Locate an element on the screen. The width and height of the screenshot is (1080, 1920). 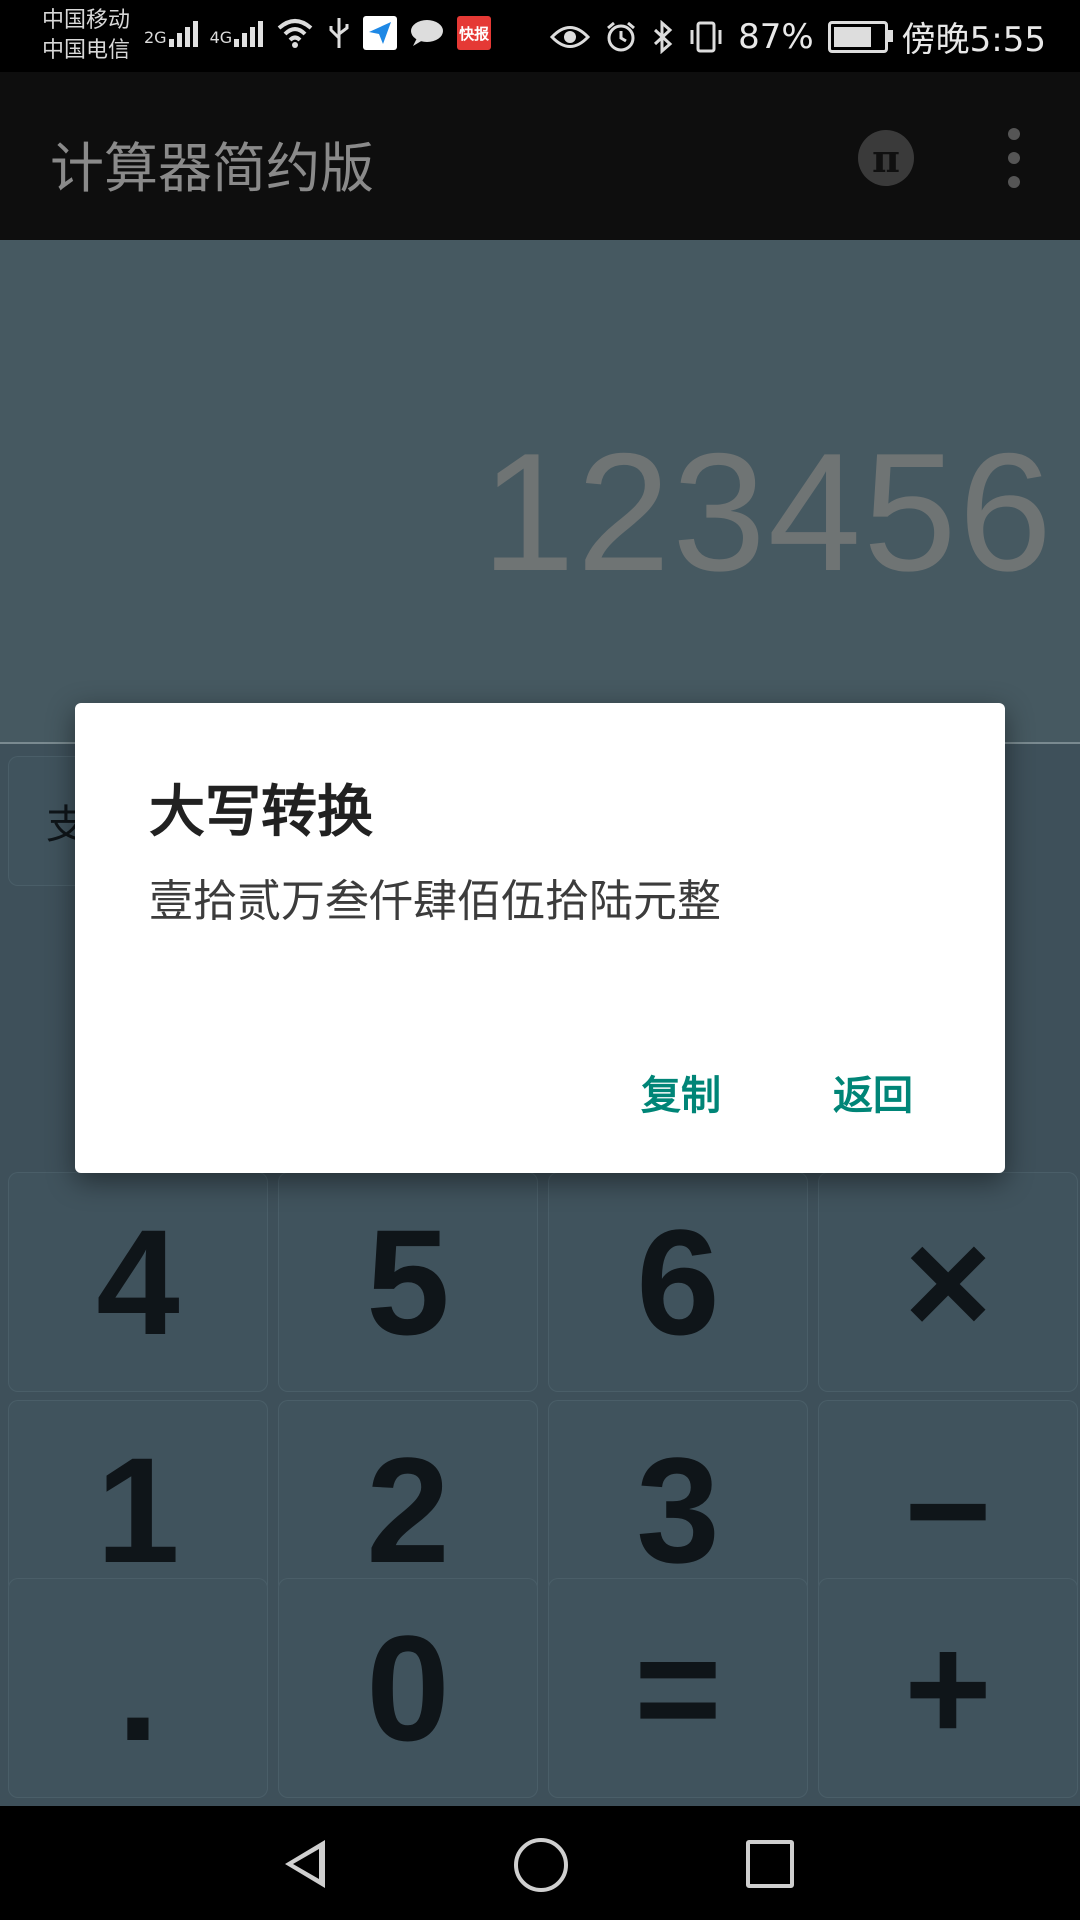
key-0: 0 is located at coordinates (408, 1688).